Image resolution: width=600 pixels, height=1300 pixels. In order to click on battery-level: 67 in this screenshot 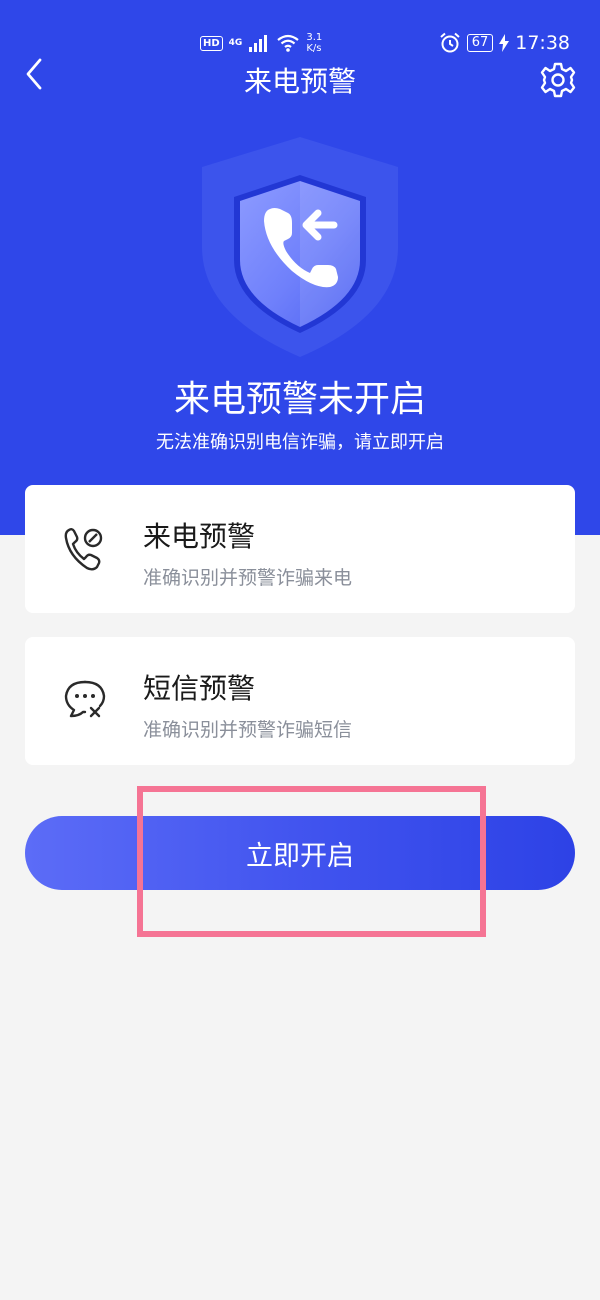, I will do `click(480, 43)`.